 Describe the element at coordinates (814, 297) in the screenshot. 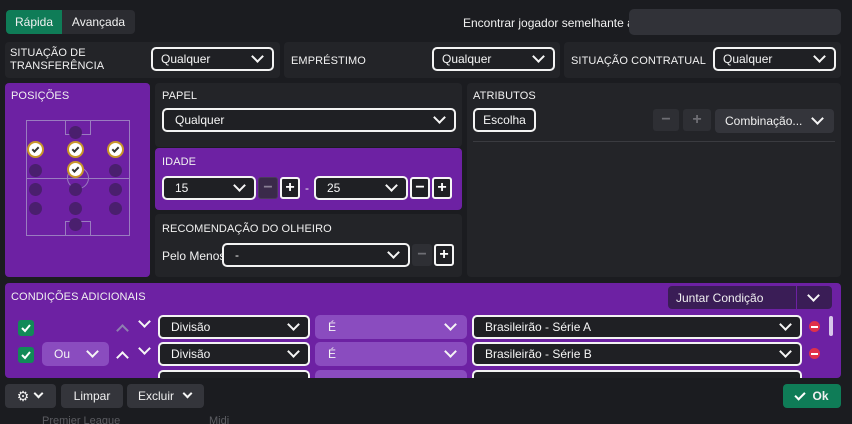

I see `join-condition-chevron` at that location.